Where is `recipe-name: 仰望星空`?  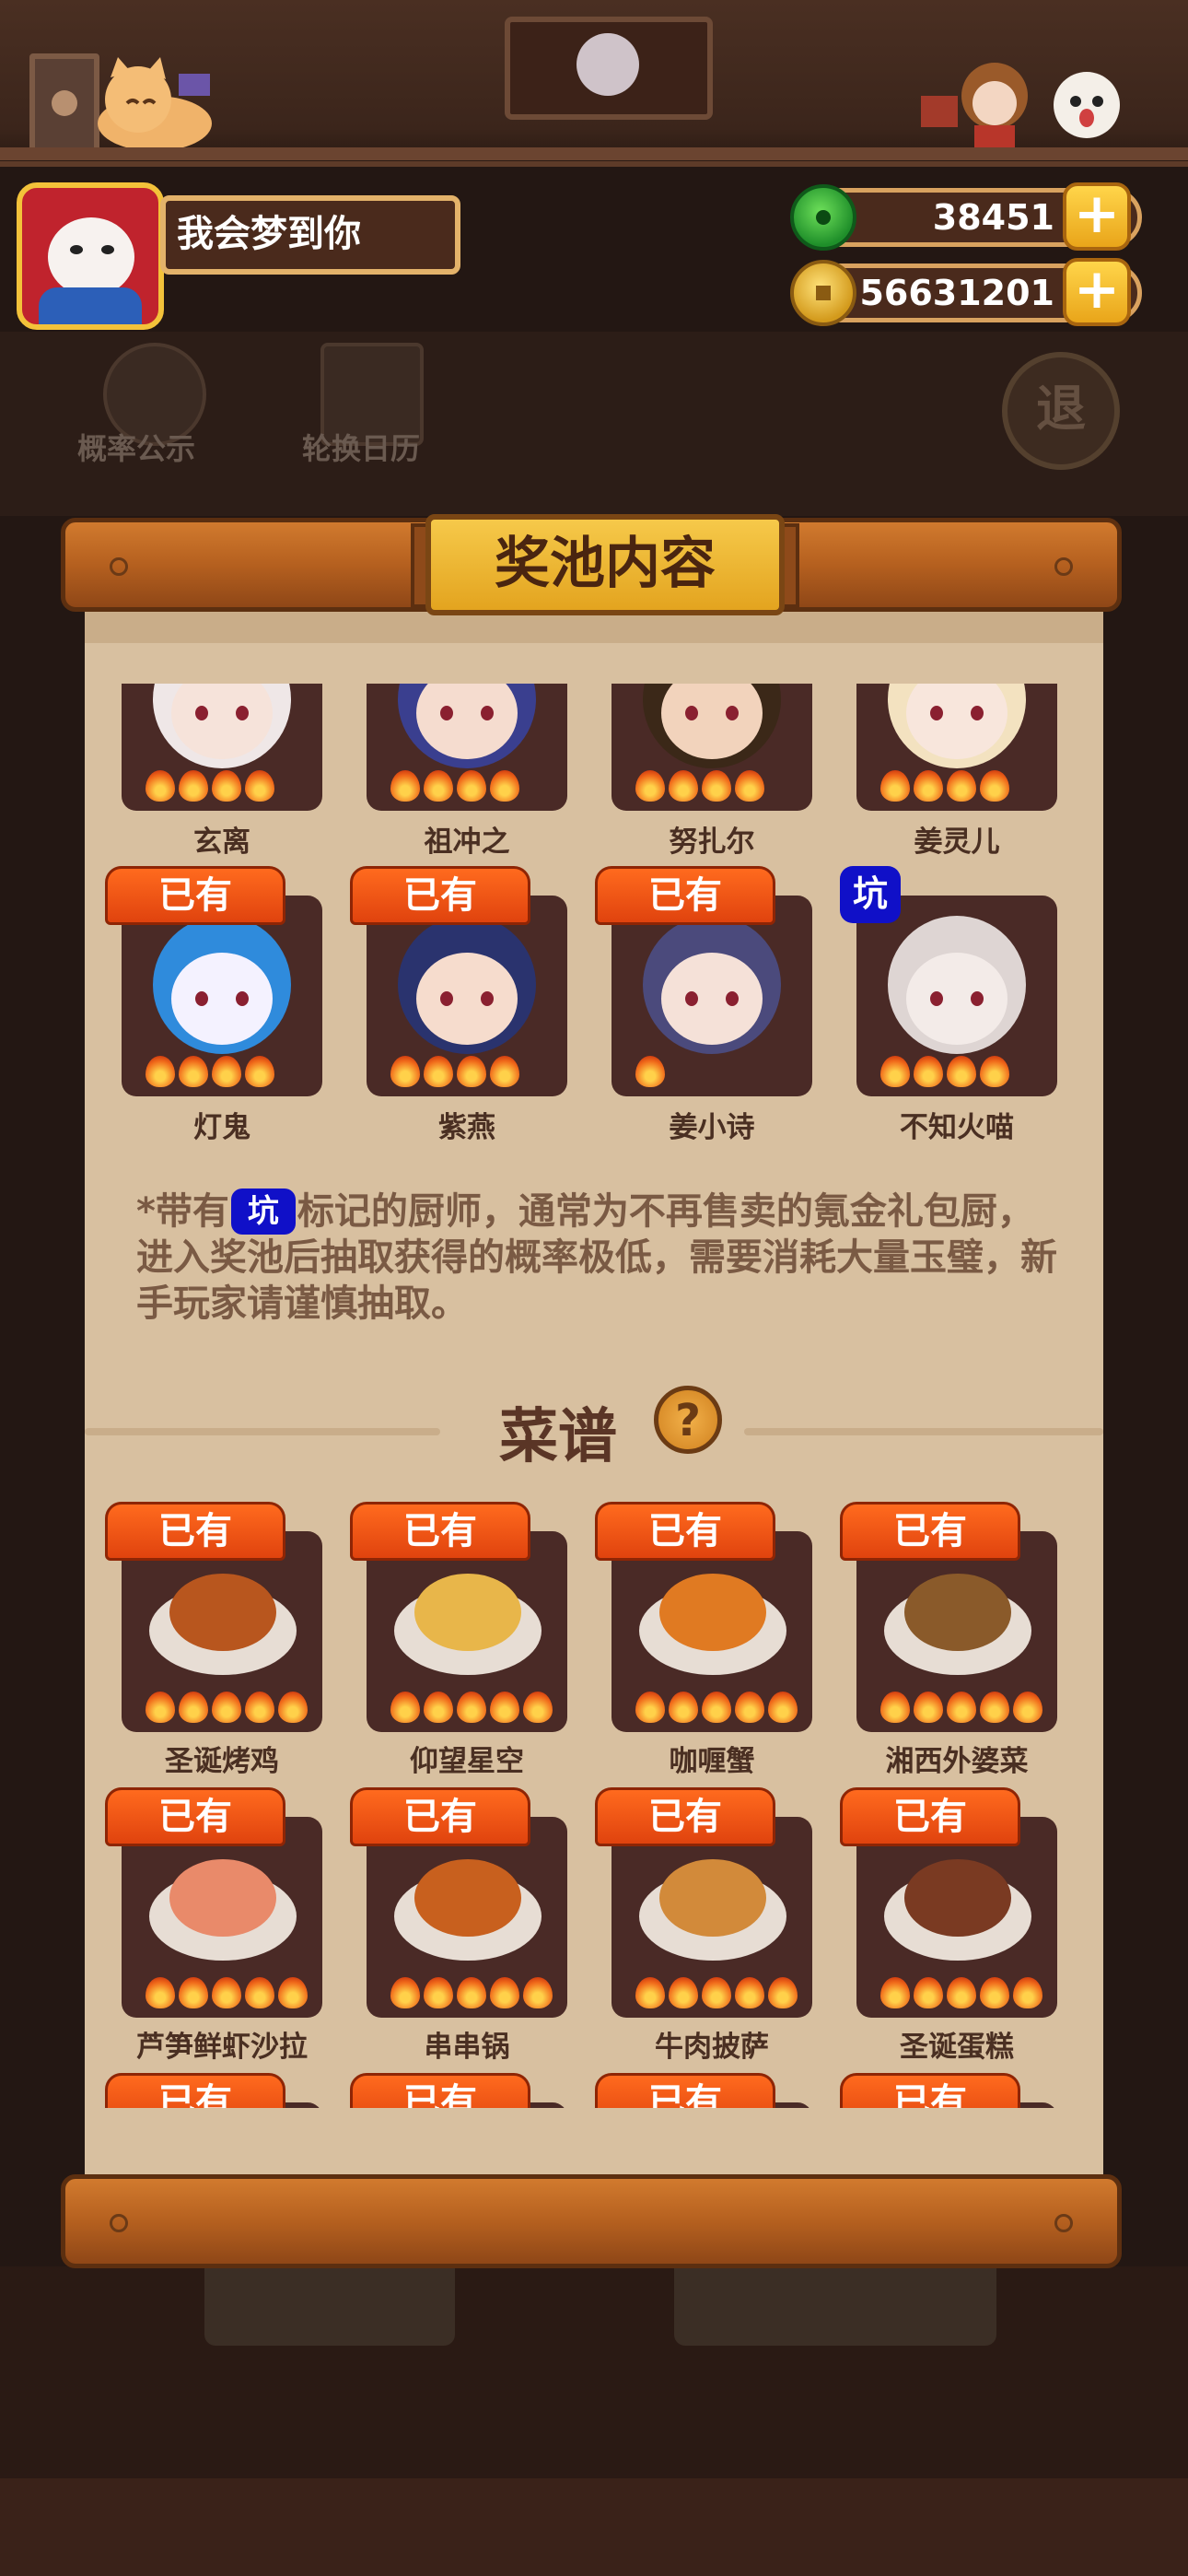 recipe-name: 仰望星空 is located at coordinates (467, 1761).